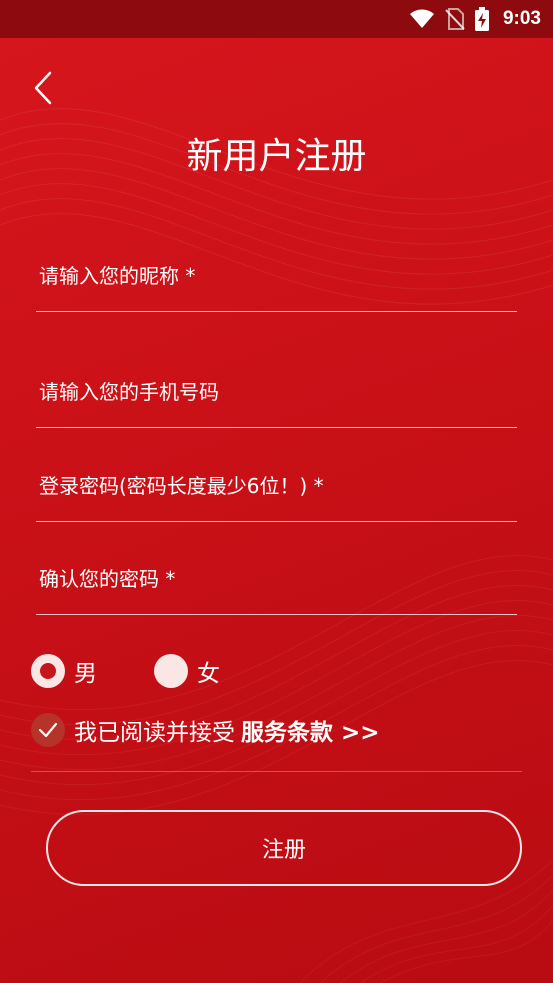 This screenshot has width=553, height=983. I want to click on phone-input, so click(276, 391).